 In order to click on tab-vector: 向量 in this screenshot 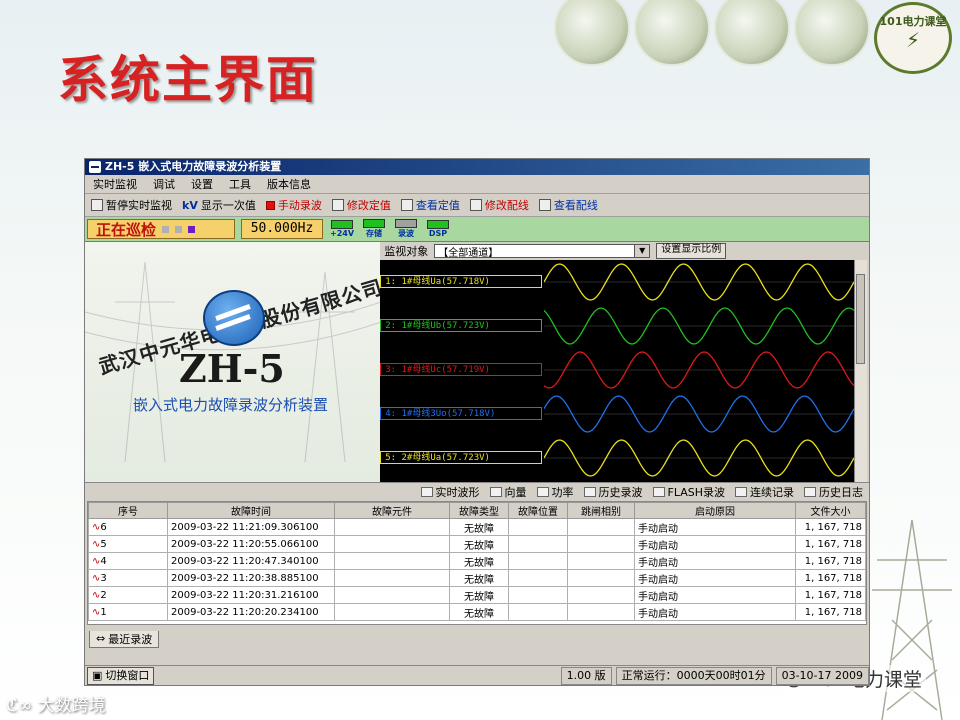, I will do `click(508, 492)`.